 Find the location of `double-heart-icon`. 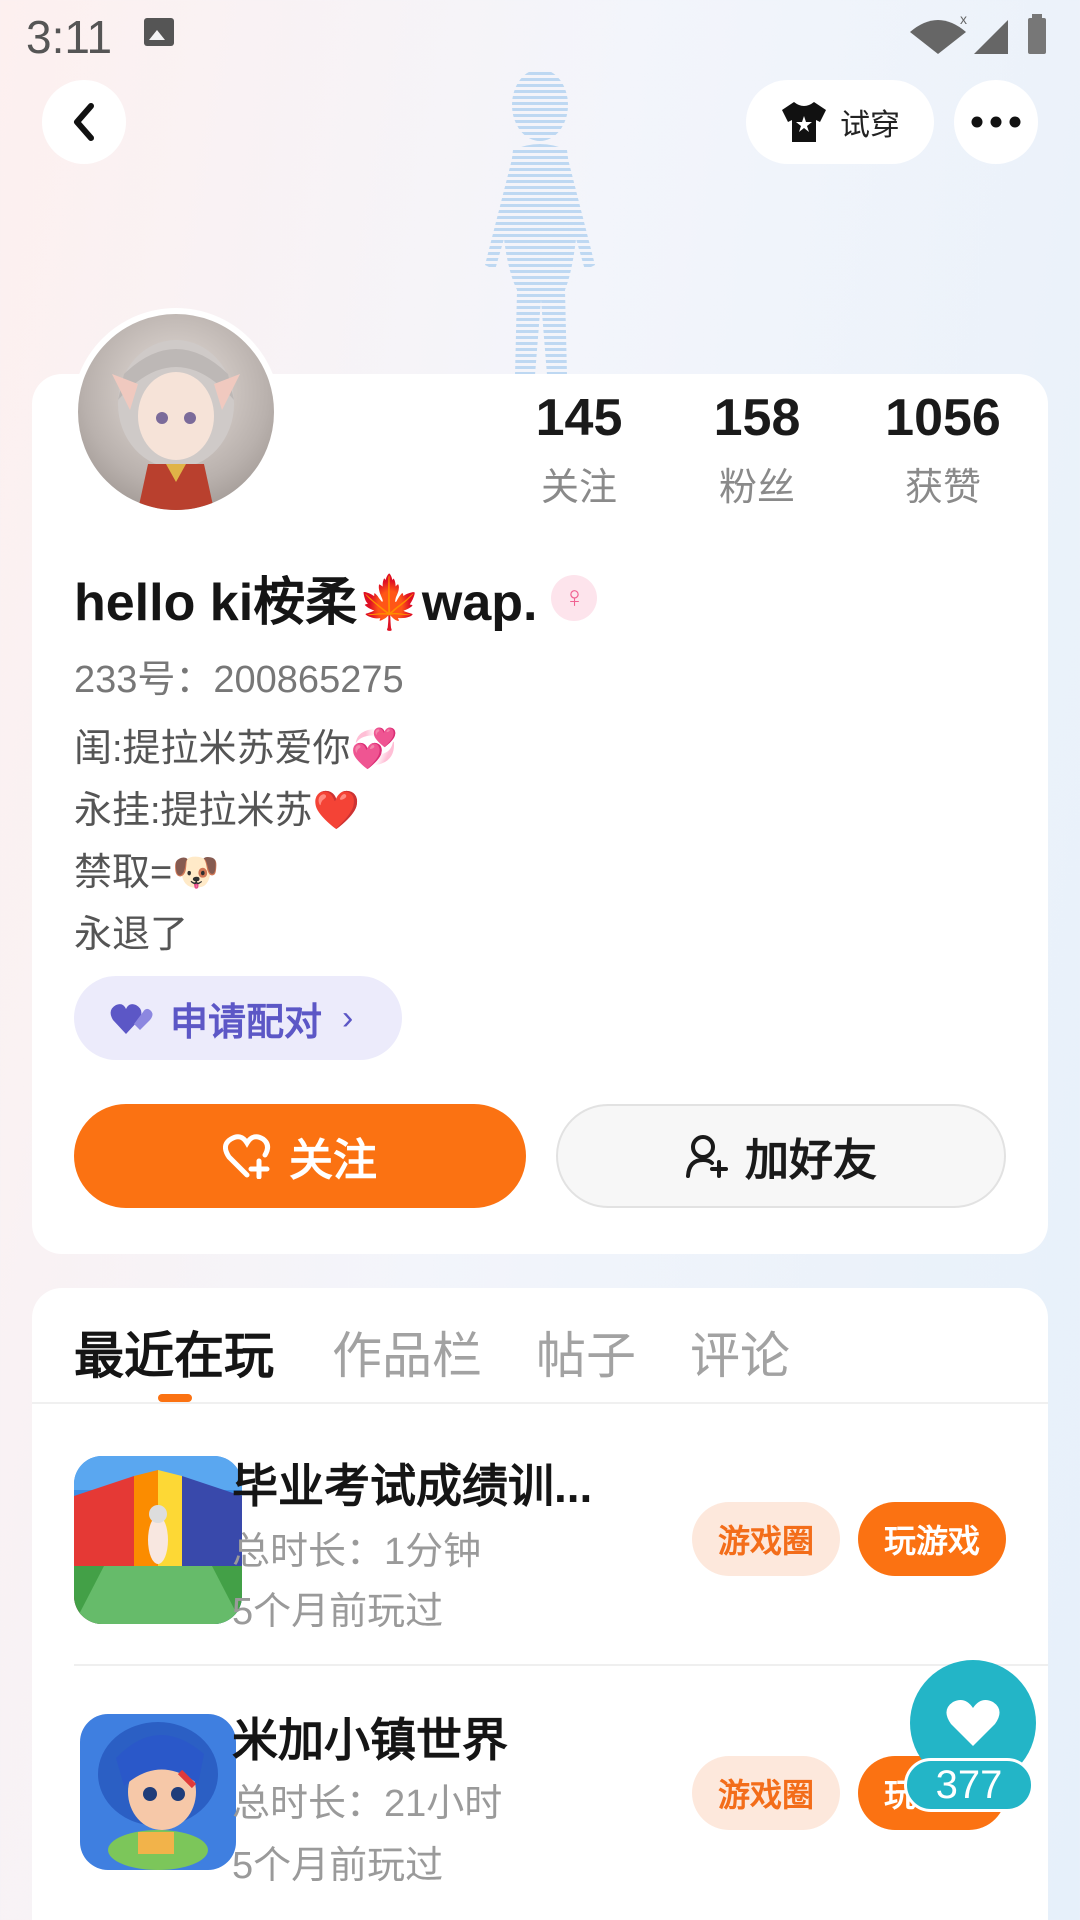

double-heart-icon is located at coordinates (131, 1019).